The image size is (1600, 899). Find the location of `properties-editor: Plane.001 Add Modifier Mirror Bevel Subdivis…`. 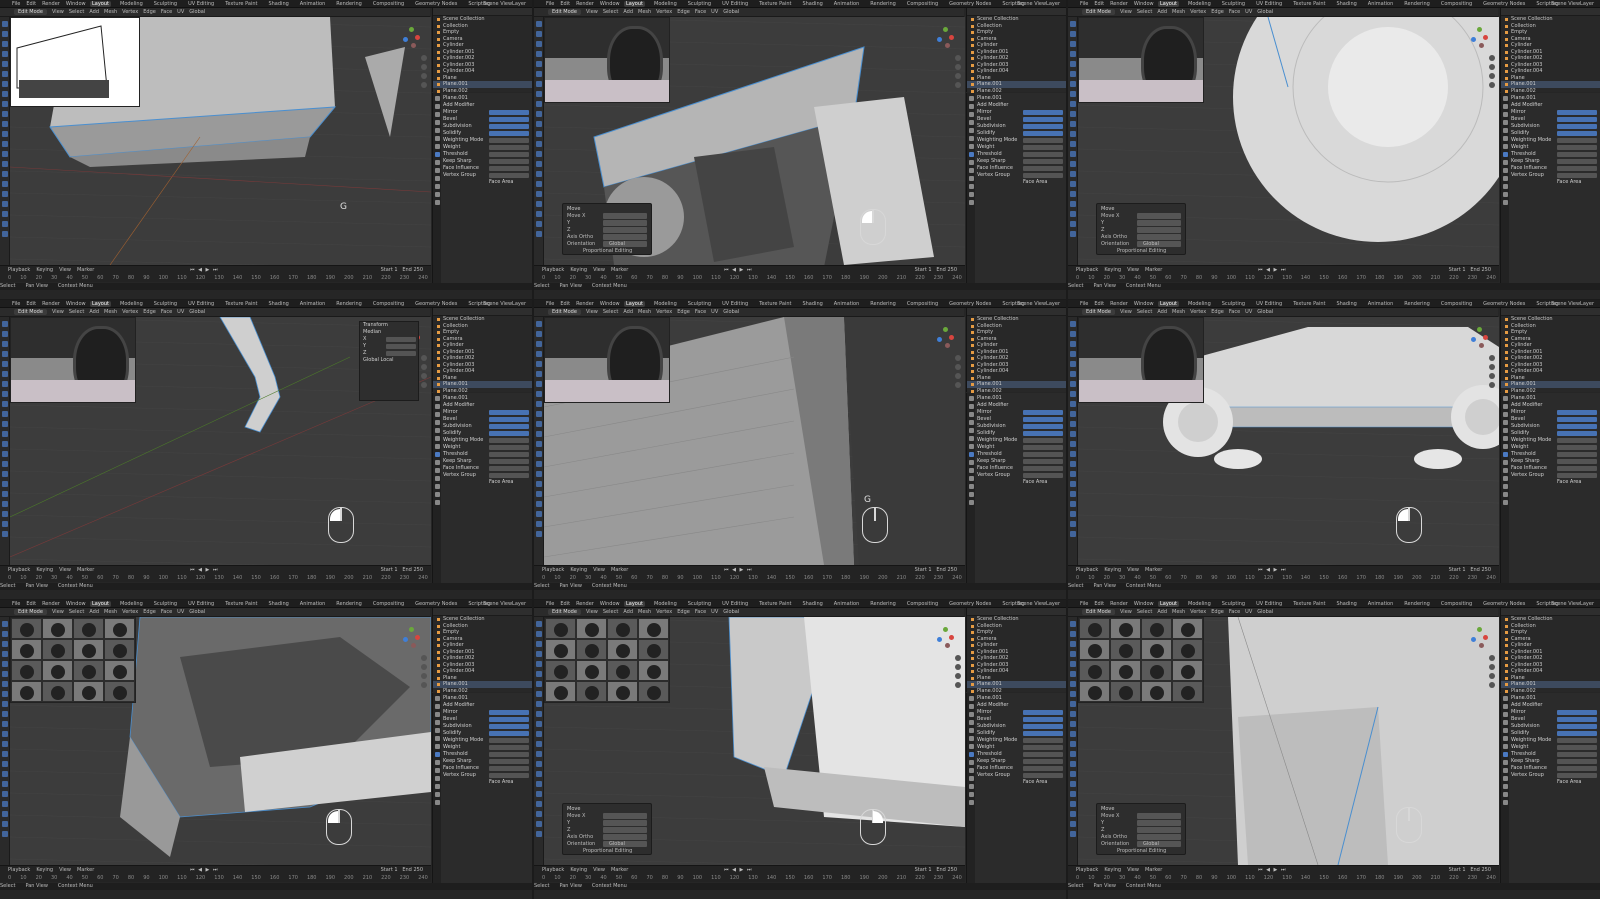

properties-editor: Plane.001 Add Modifier Mirror Bevel Subdivis… is located at coordinates (482, 488).